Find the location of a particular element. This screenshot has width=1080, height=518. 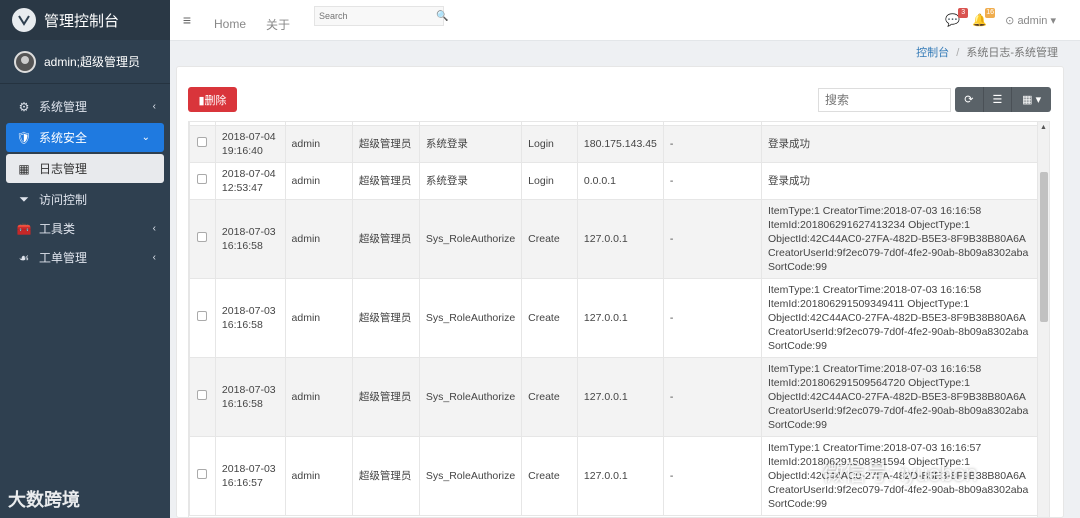

log-time-cell: 2018-07-04 19:16:40 is located at coordinates (250, 144).